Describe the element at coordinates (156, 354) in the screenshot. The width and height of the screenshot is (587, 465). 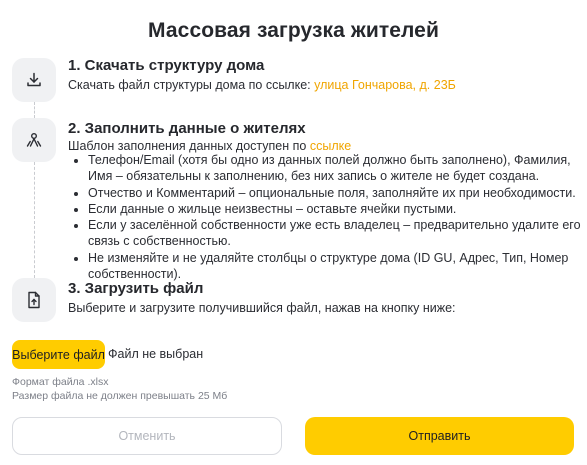
I see `file-status: Файл не выбран` at that location.